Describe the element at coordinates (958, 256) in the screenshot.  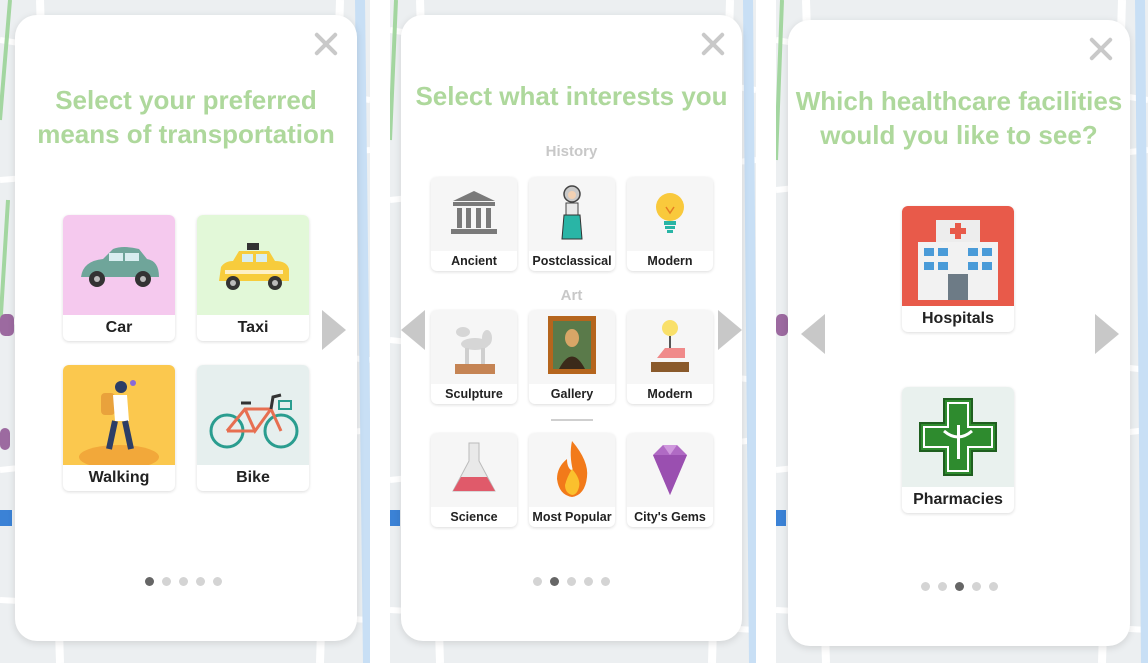
I see `hospital-icon` at that location.